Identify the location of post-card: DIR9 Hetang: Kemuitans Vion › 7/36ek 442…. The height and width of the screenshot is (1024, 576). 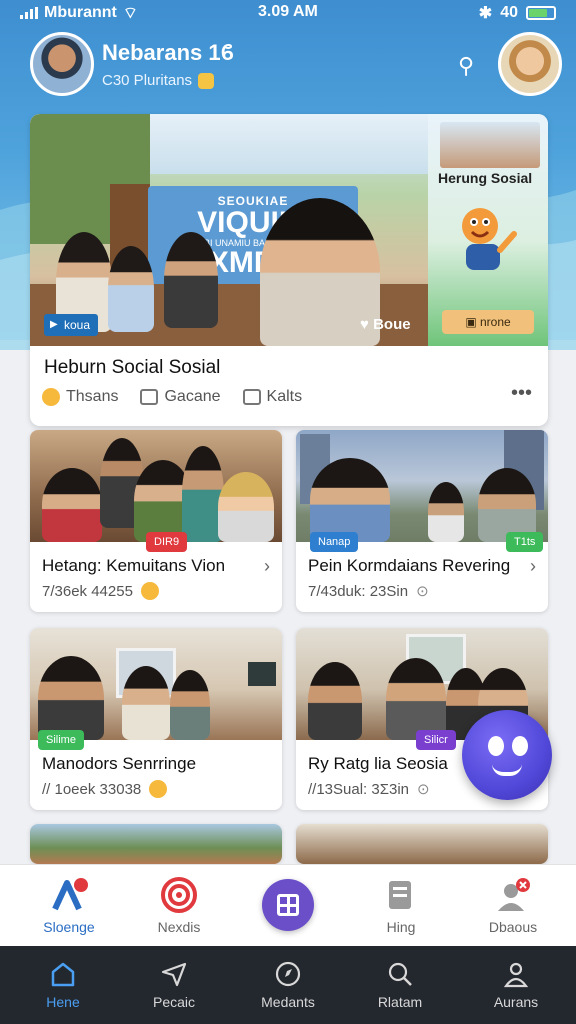
(156, 521).